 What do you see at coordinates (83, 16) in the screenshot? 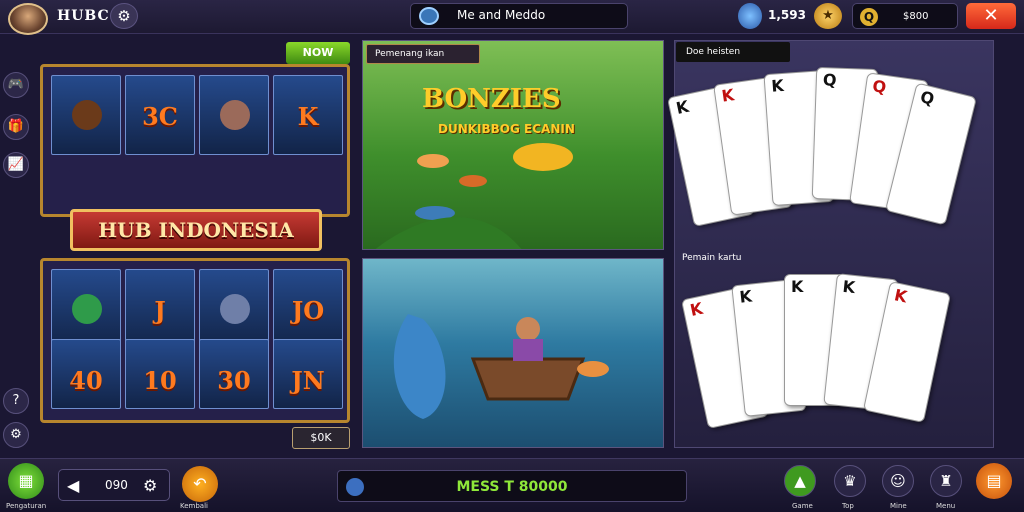
I see `brand-name: HUBC` at bounding box center [83, 16].